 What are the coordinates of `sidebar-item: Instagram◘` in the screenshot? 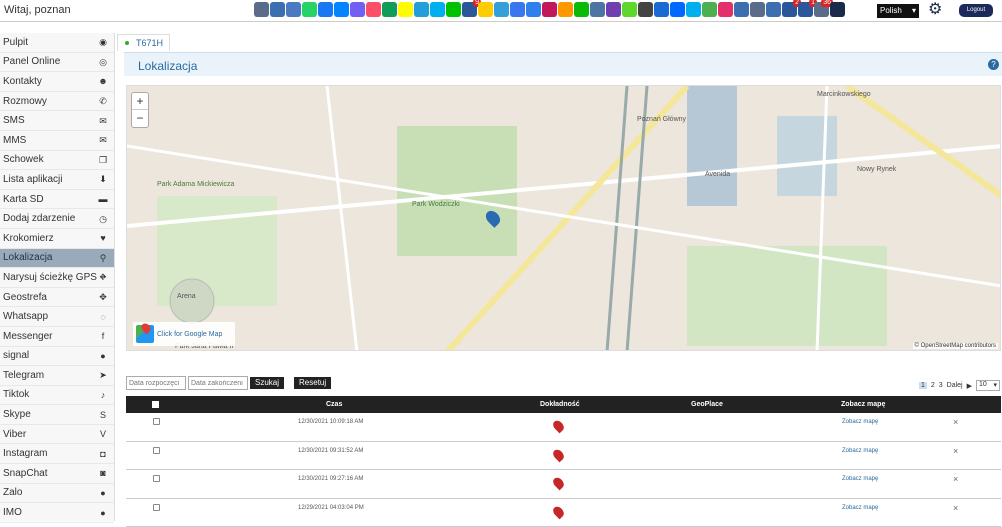 It's located at (57, 454).